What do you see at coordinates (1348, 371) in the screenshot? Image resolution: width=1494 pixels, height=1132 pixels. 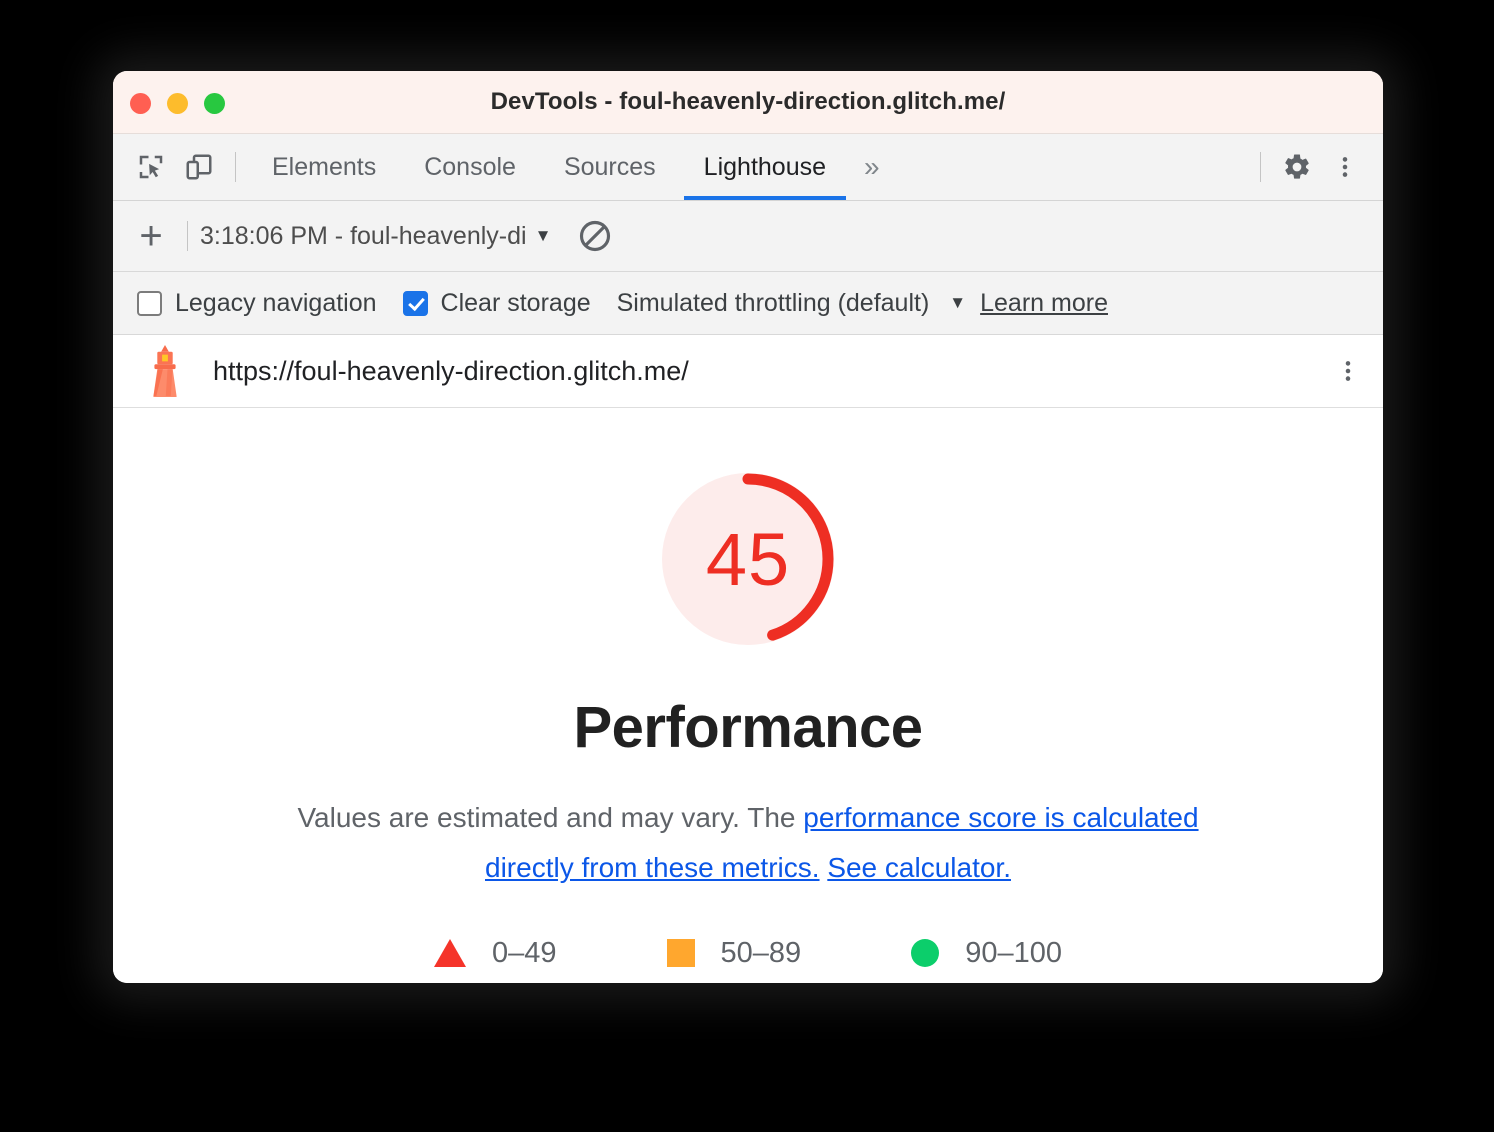 I see `report-kebab-menu-icon` at bounding box center [1348, 371].